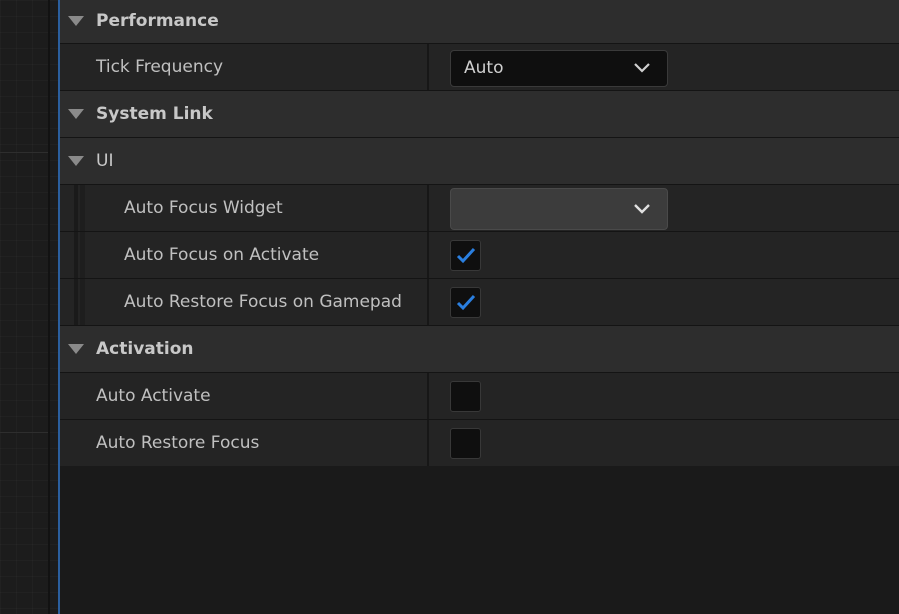  What do you see at coordinates (157, 21) in the screenshot?
I see `category-label: Performance` at bounding box center [157, 21].